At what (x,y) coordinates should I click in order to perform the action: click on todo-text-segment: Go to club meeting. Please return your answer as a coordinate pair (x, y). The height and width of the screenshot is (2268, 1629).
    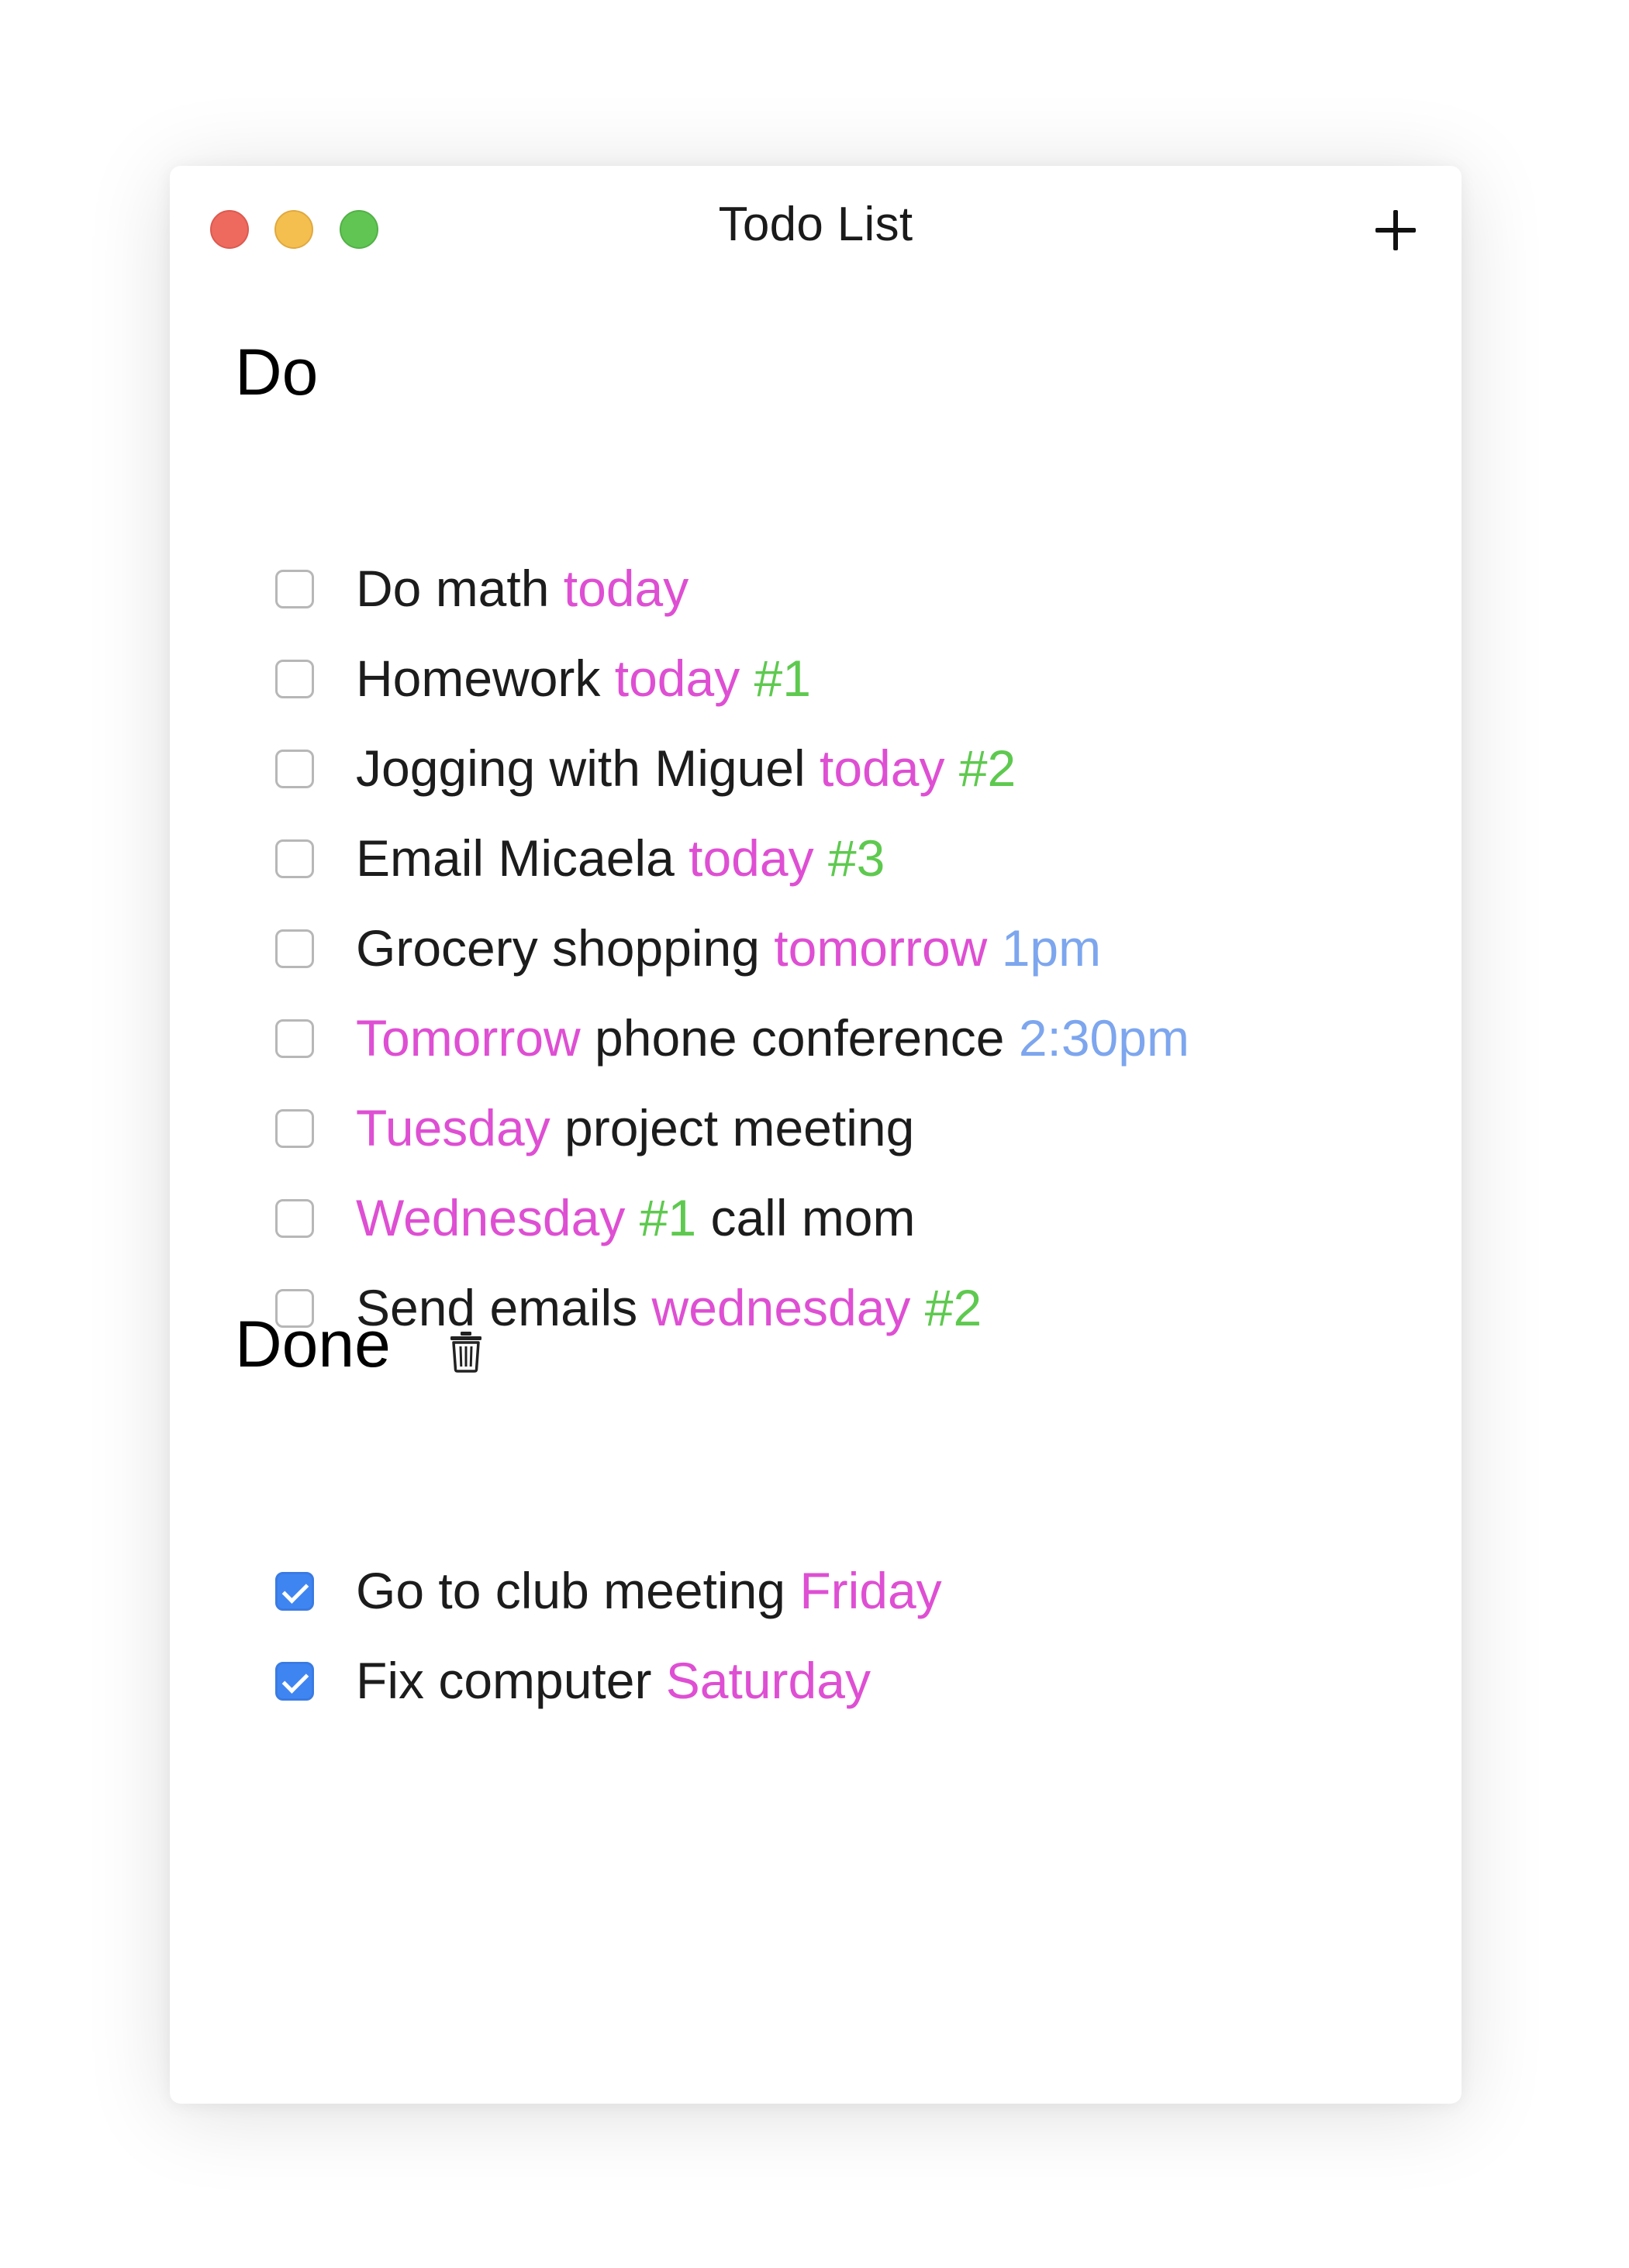
    Looking at the image, I should click on (578, 1591).